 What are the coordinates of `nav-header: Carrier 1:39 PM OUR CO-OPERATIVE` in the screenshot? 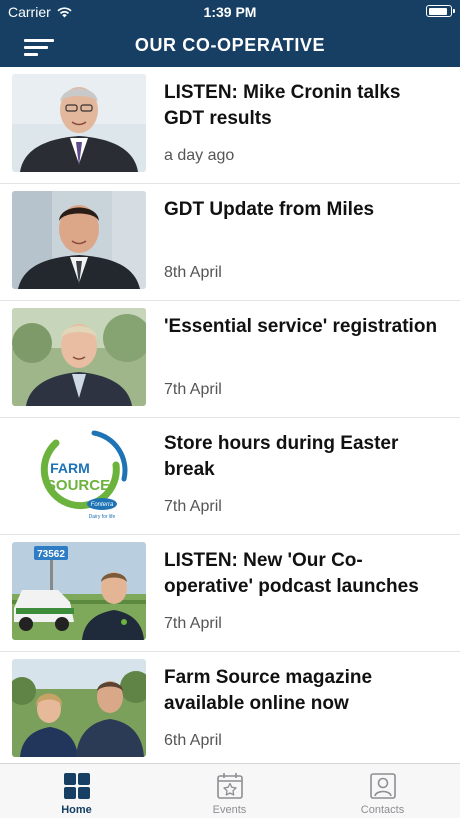 It's located at (230, 33).